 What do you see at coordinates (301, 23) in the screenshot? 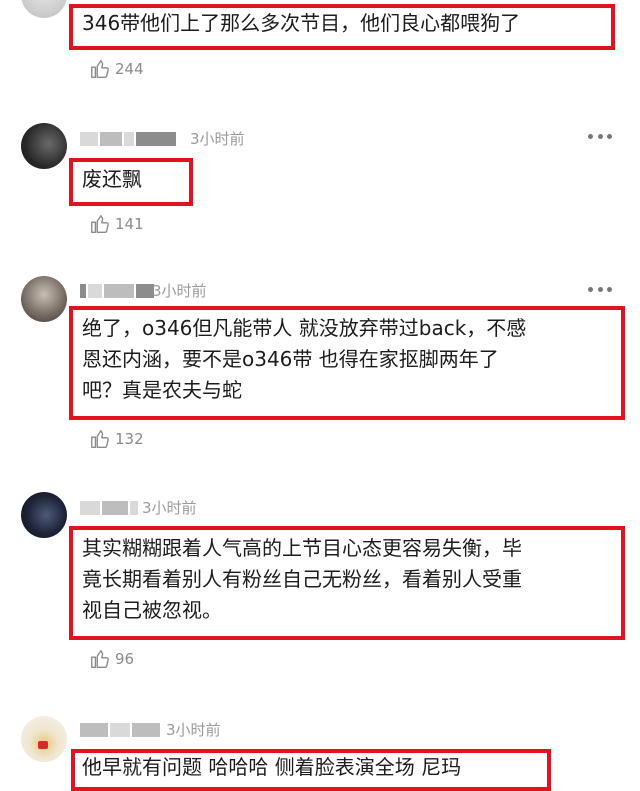
I see `comment-text: 346带他们上了那么多次节目，他们良心都喂狗了` at bounding box center [301, 23].